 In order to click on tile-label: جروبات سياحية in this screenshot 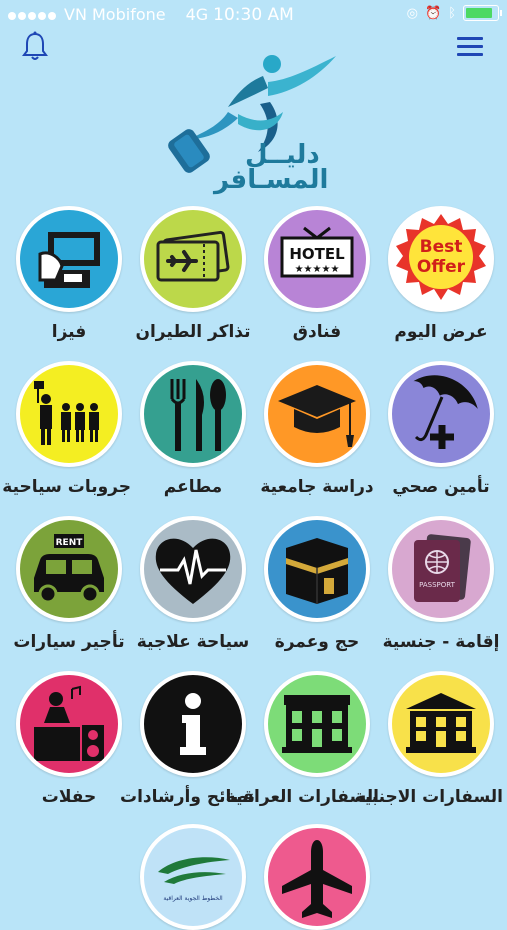, I will do `click(66, 487)`.